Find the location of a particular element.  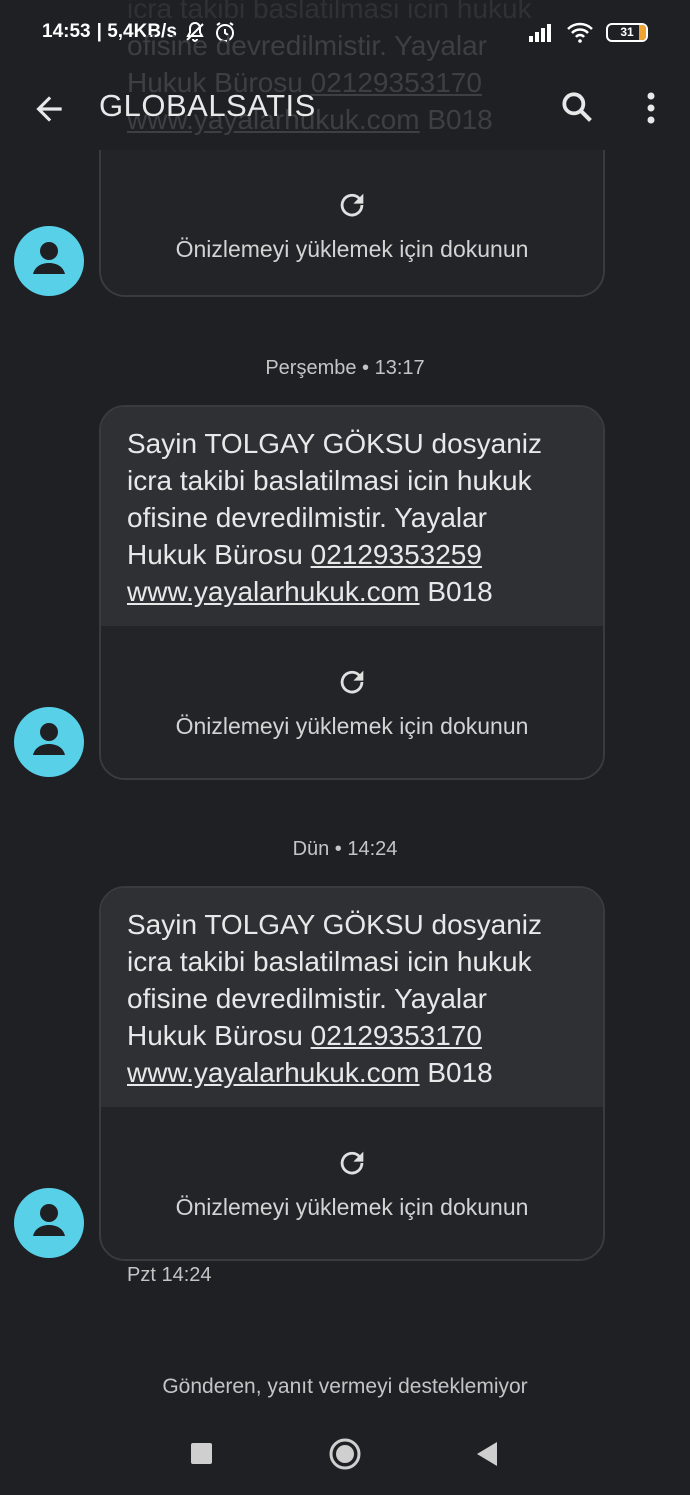

message-preview-card: Önizlemeyi yüklemek için dokunun is located at coordinates (352, 223).